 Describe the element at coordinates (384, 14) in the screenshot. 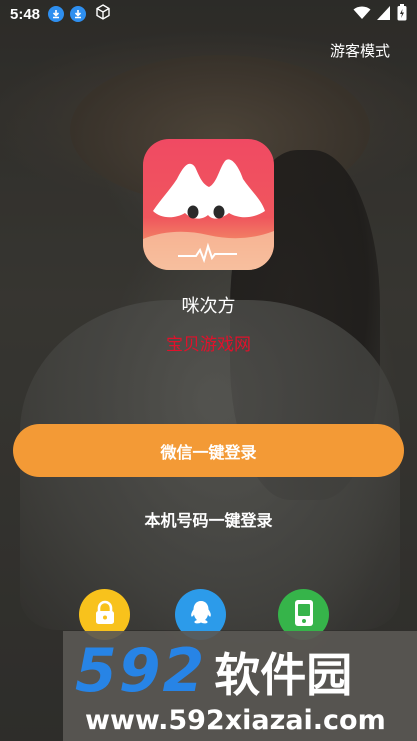

I see `signal-icon` at that location.